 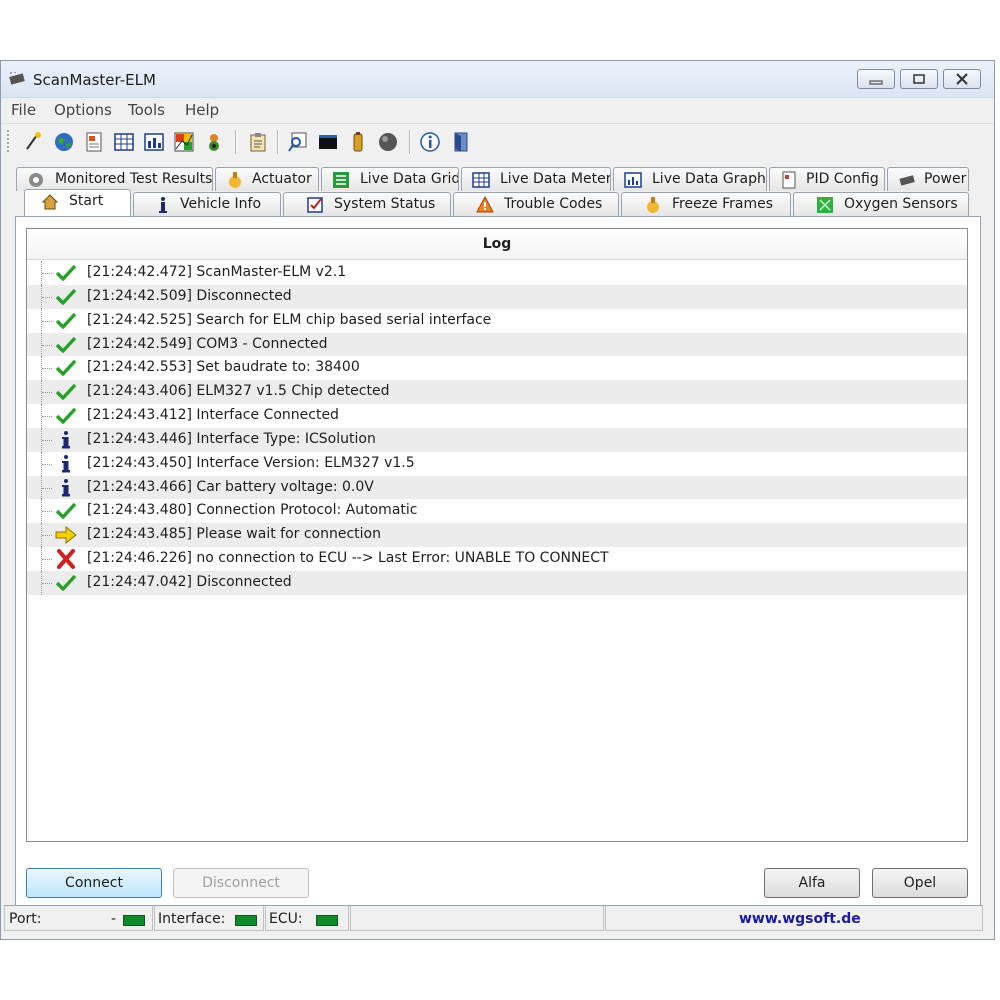 What do you see at coordinates (536, 204) in the screenshot?
I see `tab-trouble-codes: Trouble Codes` at bounding box center [536, 204].